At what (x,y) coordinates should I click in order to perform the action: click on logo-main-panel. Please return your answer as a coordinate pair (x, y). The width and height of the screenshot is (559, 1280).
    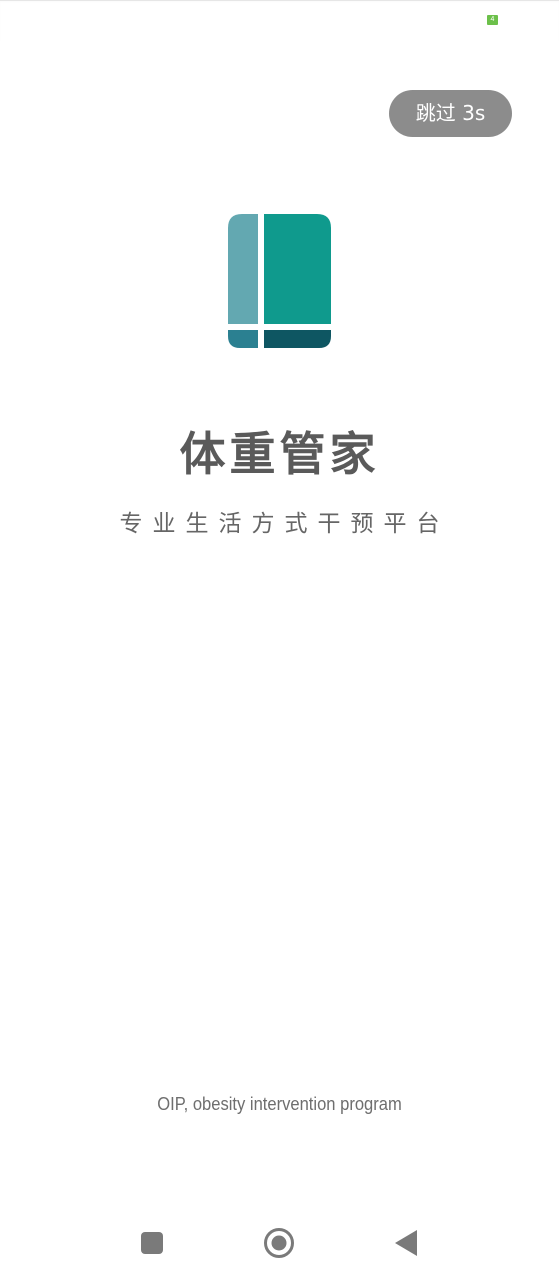
    Looking at the image, I should click on (297, 269).